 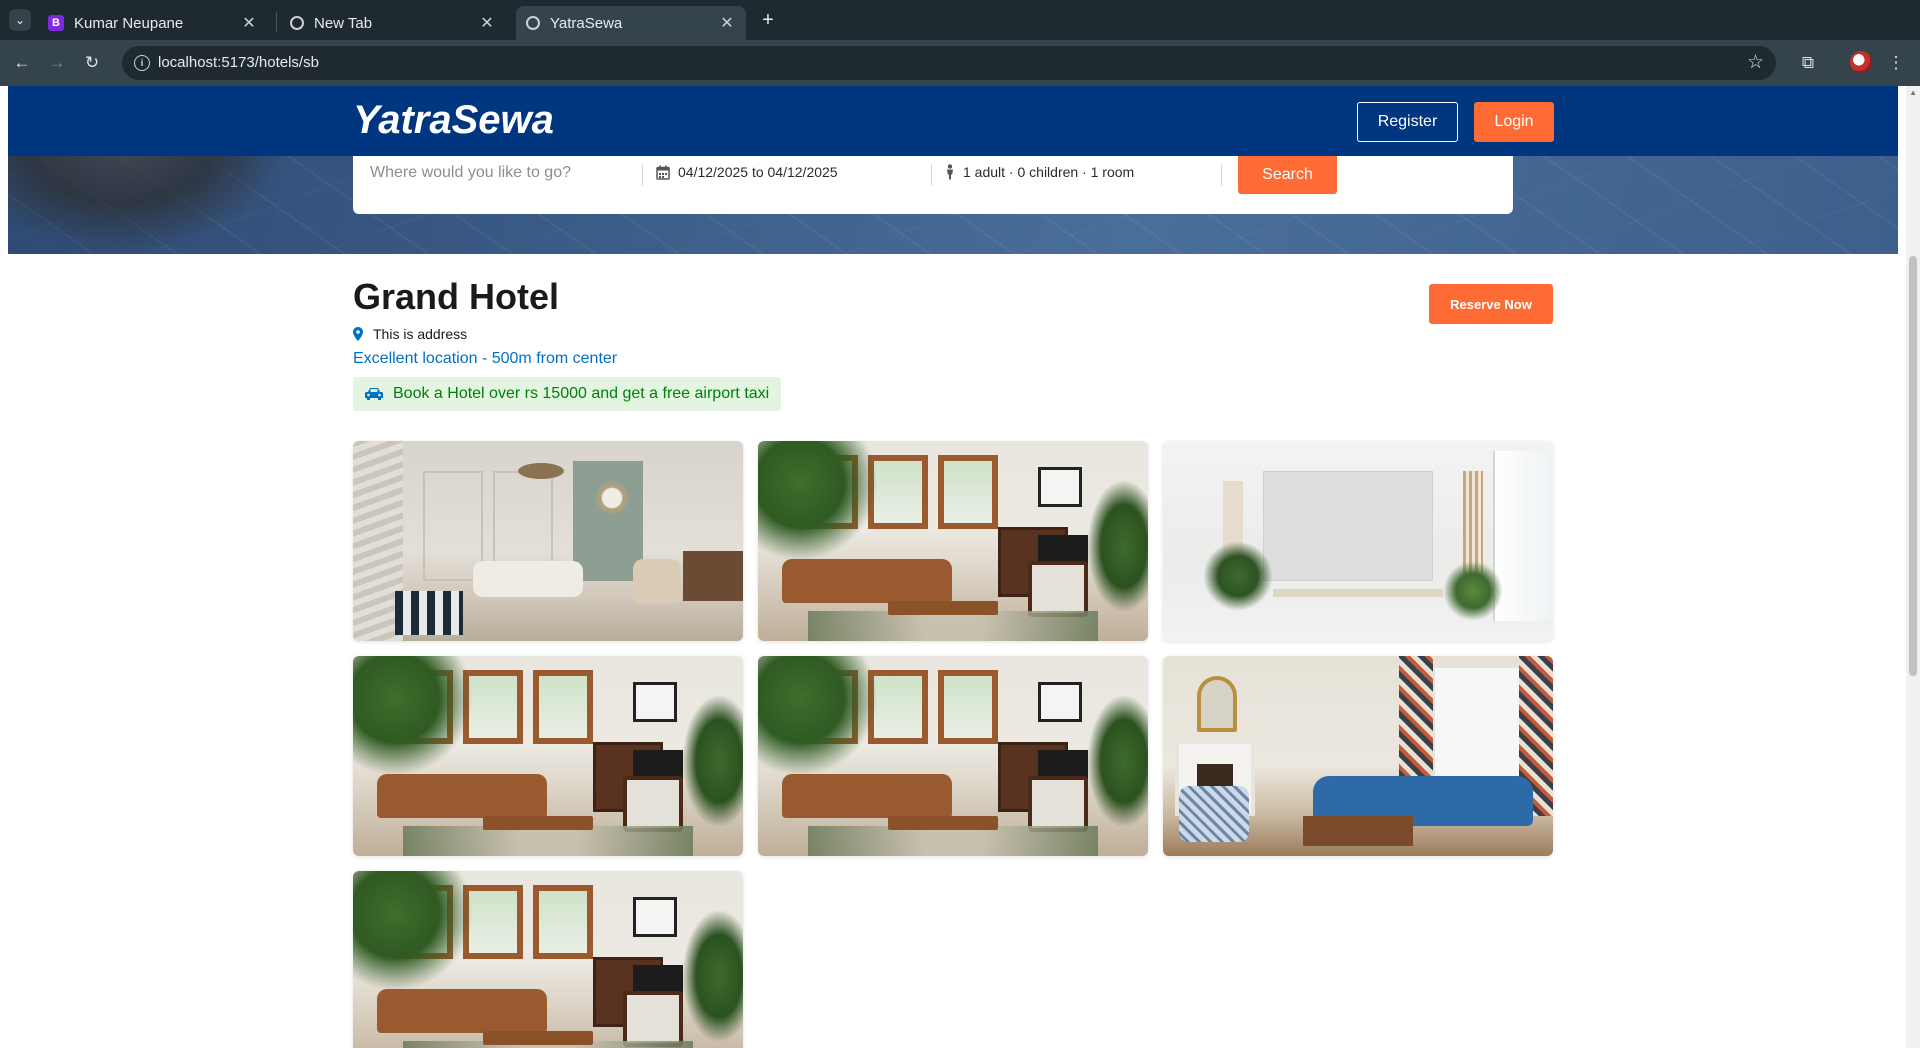 What do you see at coordinates (92, 63) in the screenshot?
I see `reload-icon: ↻` at bounding box center [92, 63].